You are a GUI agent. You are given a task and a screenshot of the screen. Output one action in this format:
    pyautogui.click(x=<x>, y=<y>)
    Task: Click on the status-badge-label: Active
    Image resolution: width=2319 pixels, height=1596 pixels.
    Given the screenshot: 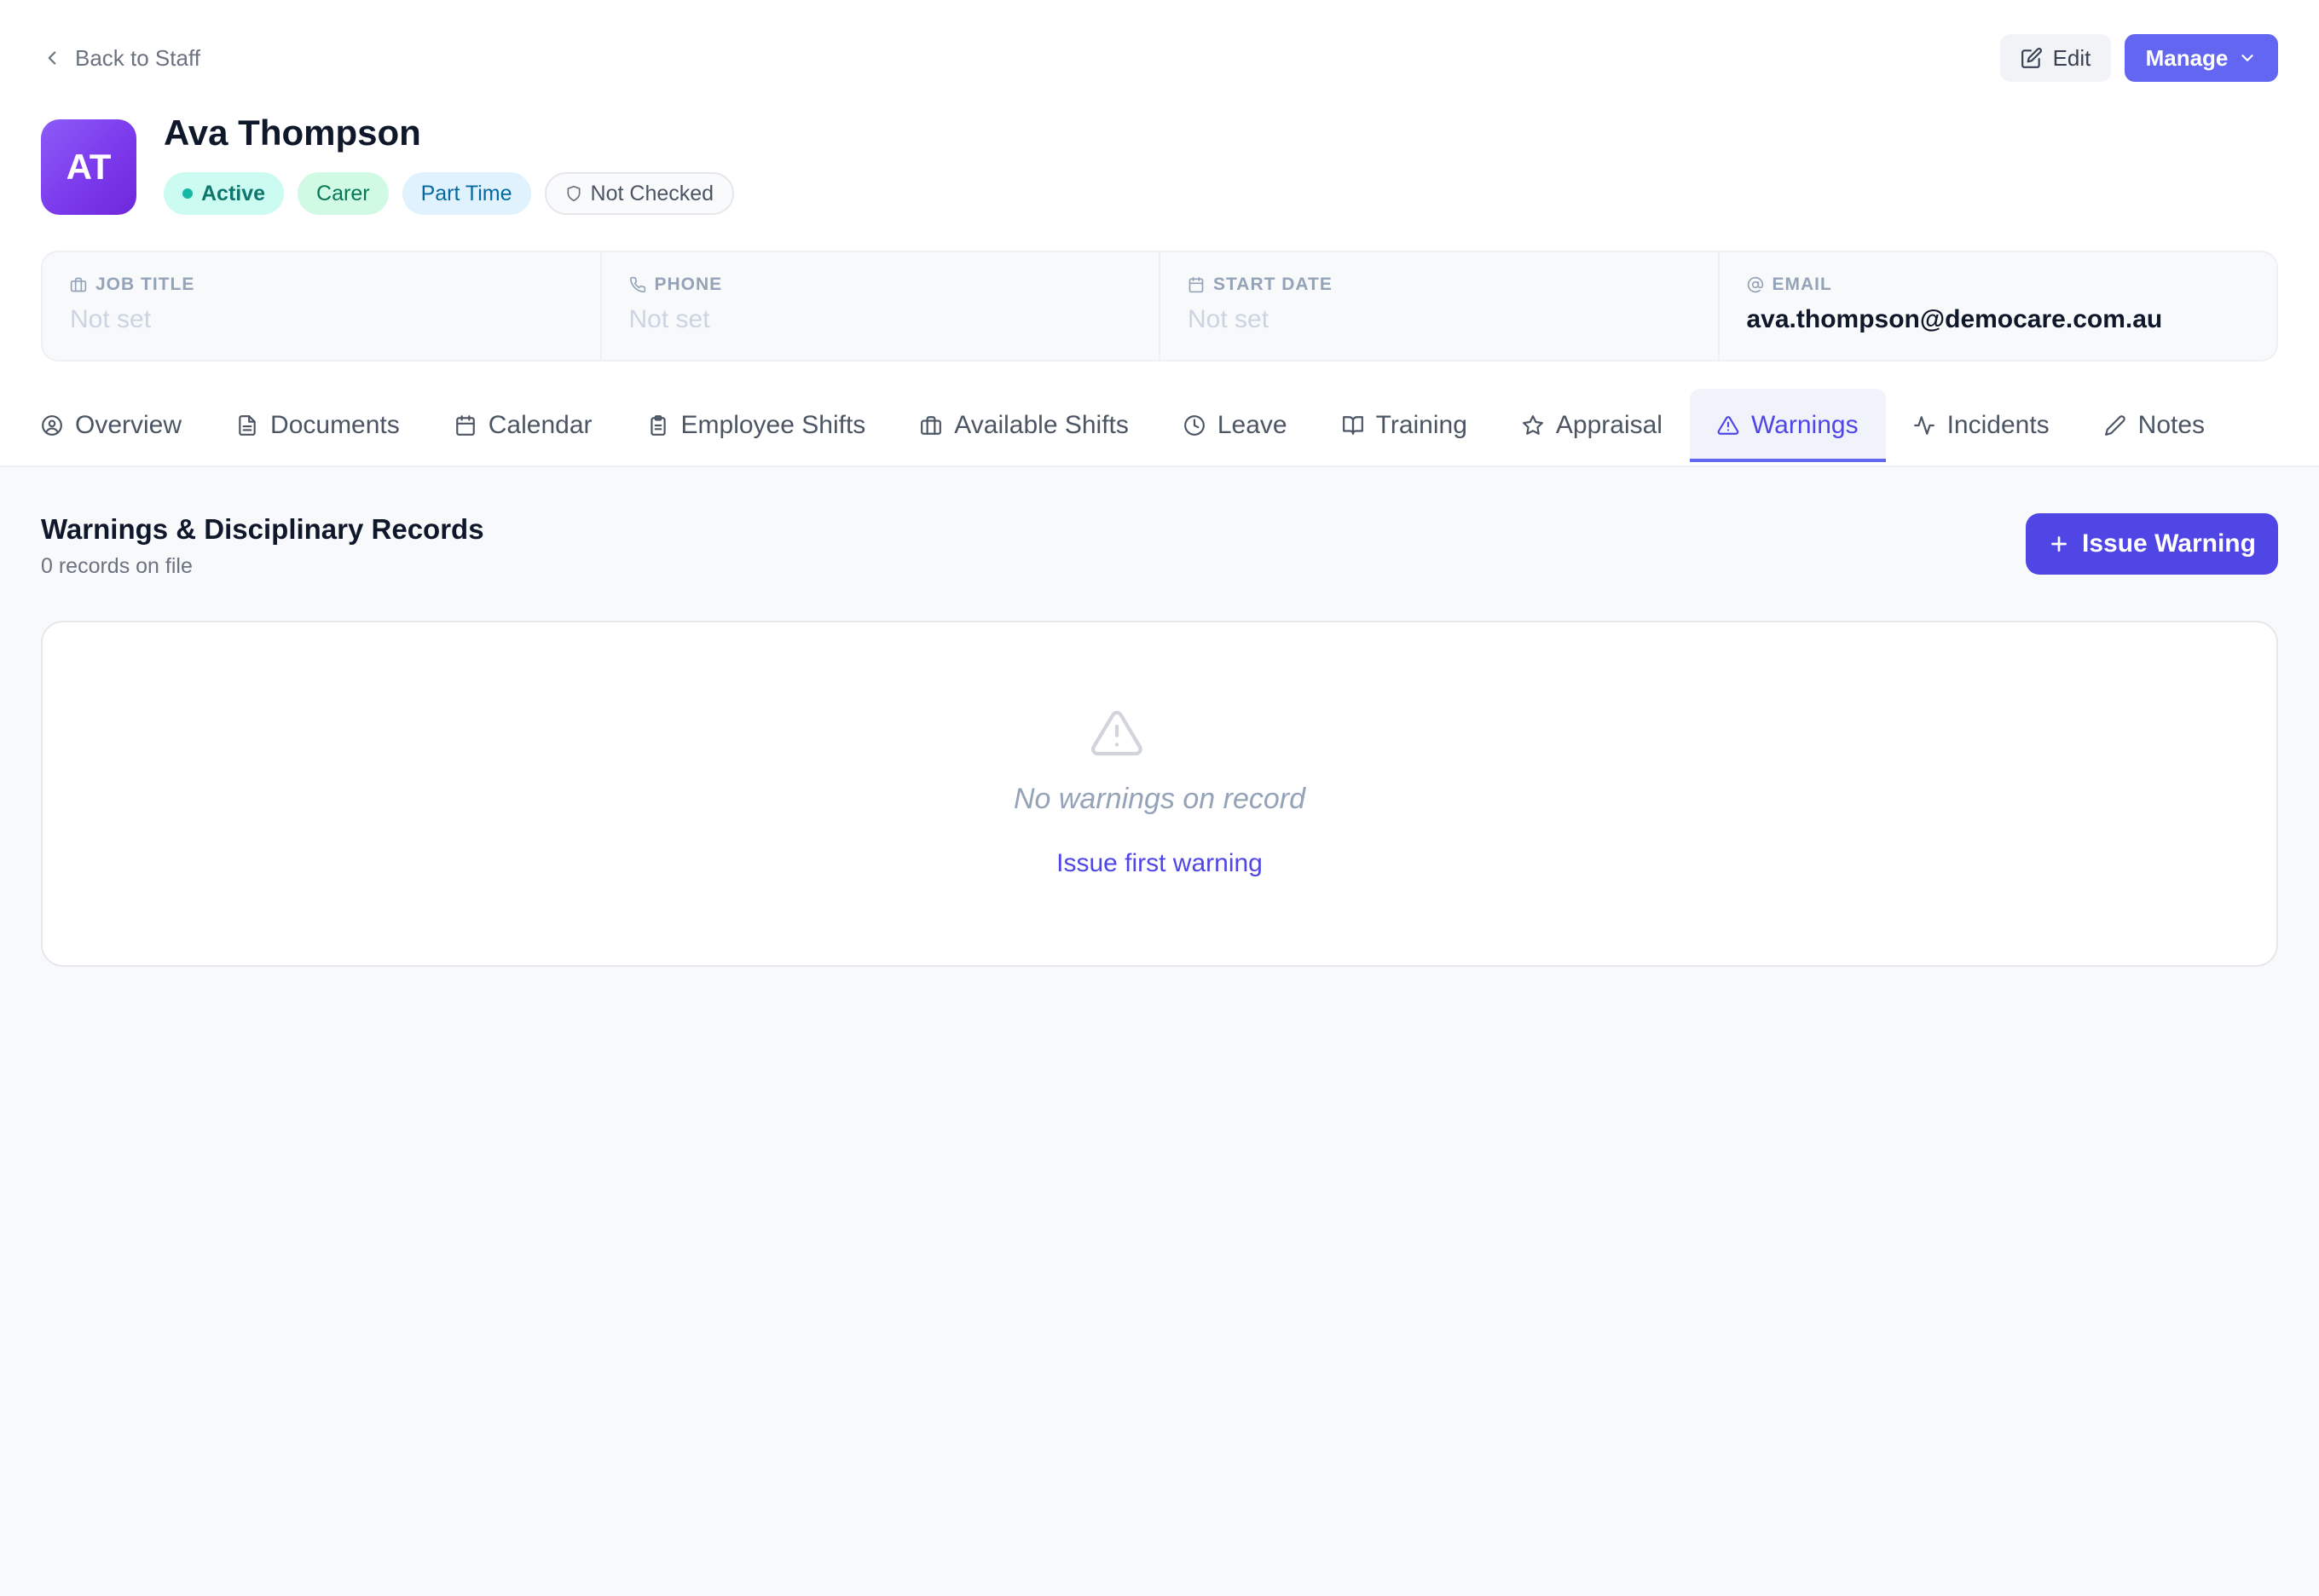 What is the action you would take?
    pyautogui.click(x=233, y=193)
    